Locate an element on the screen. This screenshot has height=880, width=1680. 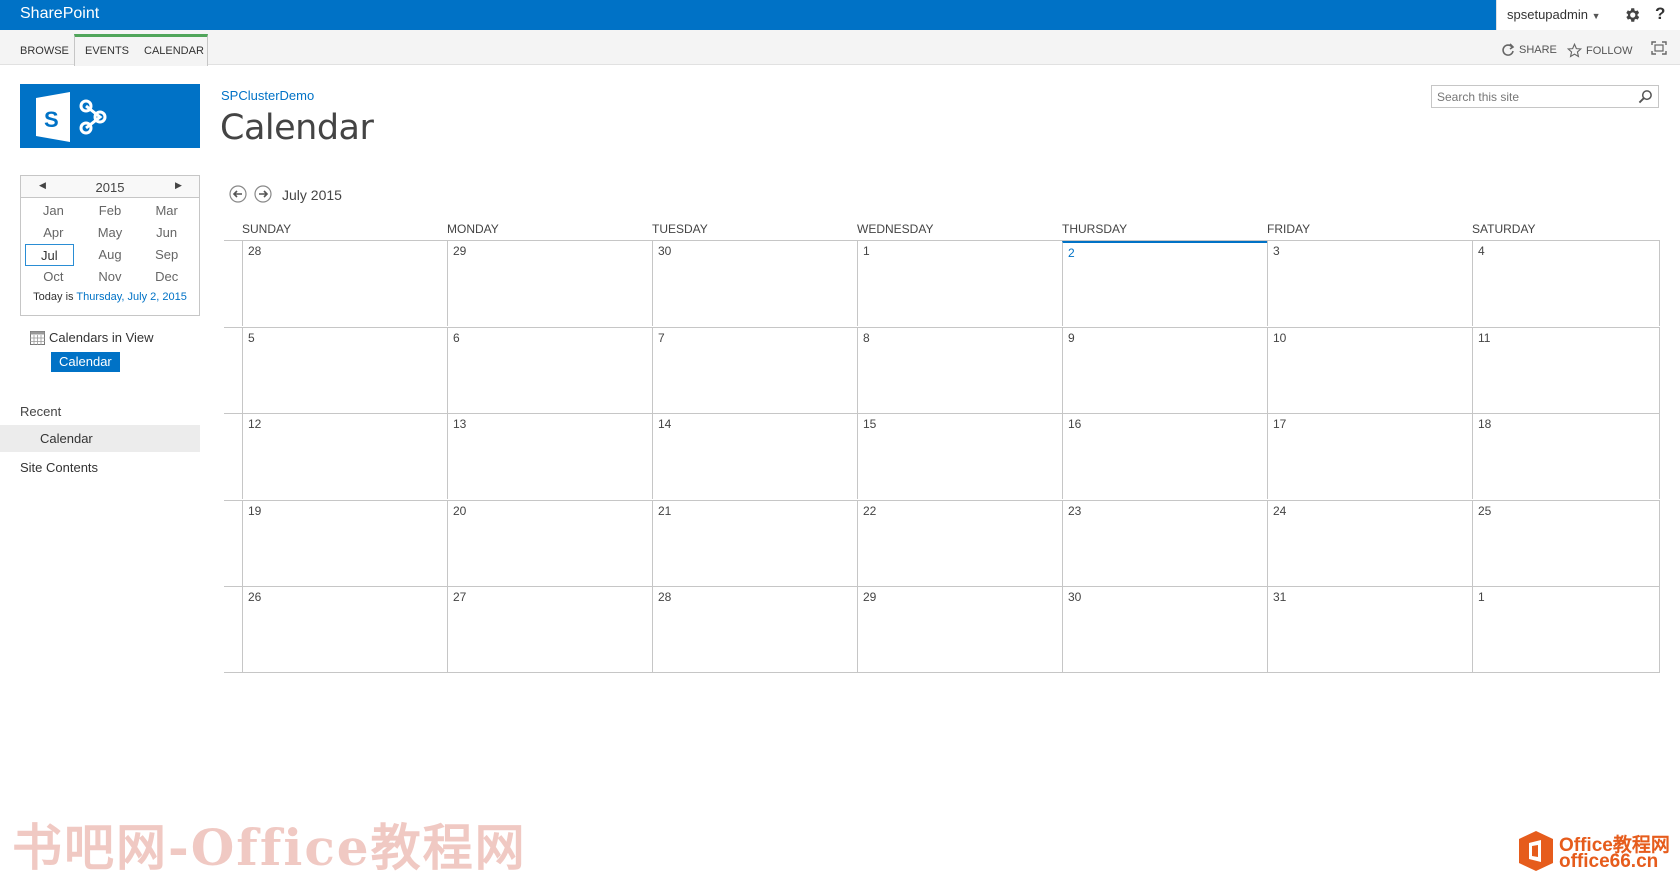
month-jan: Jan is located at coordinates (53, 211).